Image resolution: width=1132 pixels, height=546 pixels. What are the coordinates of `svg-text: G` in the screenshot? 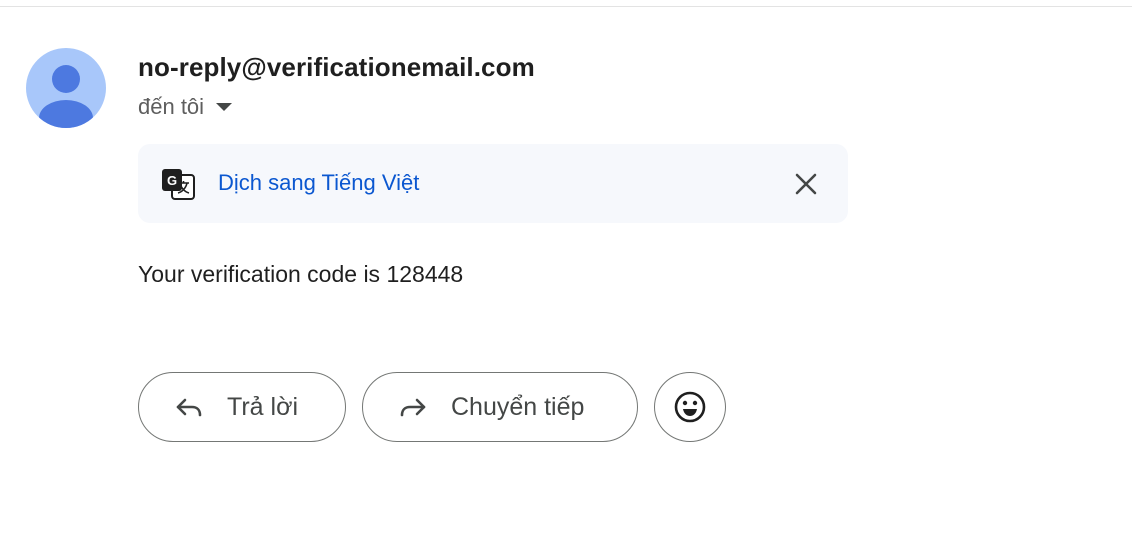 It's located at (172, 180).